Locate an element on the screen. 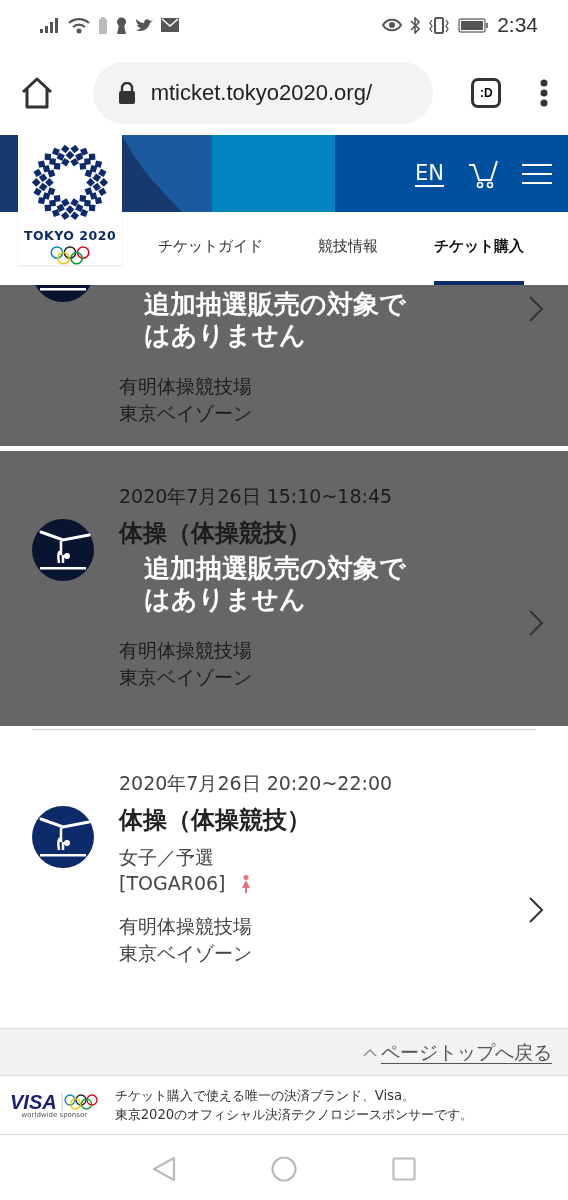  url-text: mticket.tokyo2020.org/ is located at coordinates (261, 93).